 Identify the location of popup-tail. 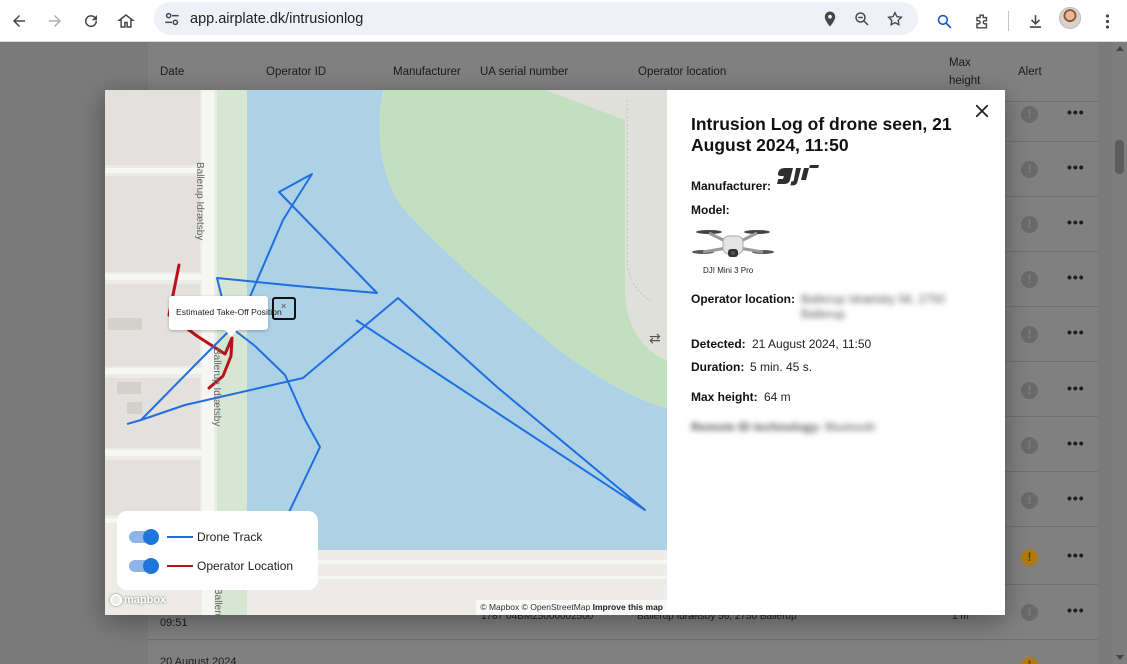
(231, 333).